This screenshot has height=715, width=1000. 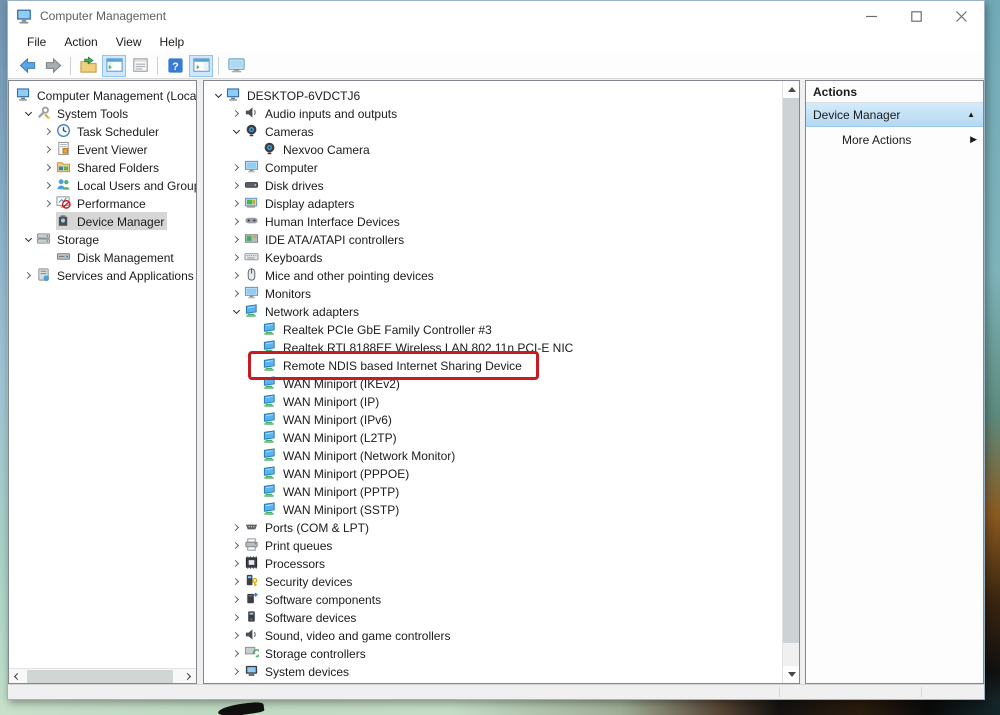 What do you see at coordinates (16, 676) in the screenshot?
I see `scroll-left-icon` at bounding box center [16, 676].